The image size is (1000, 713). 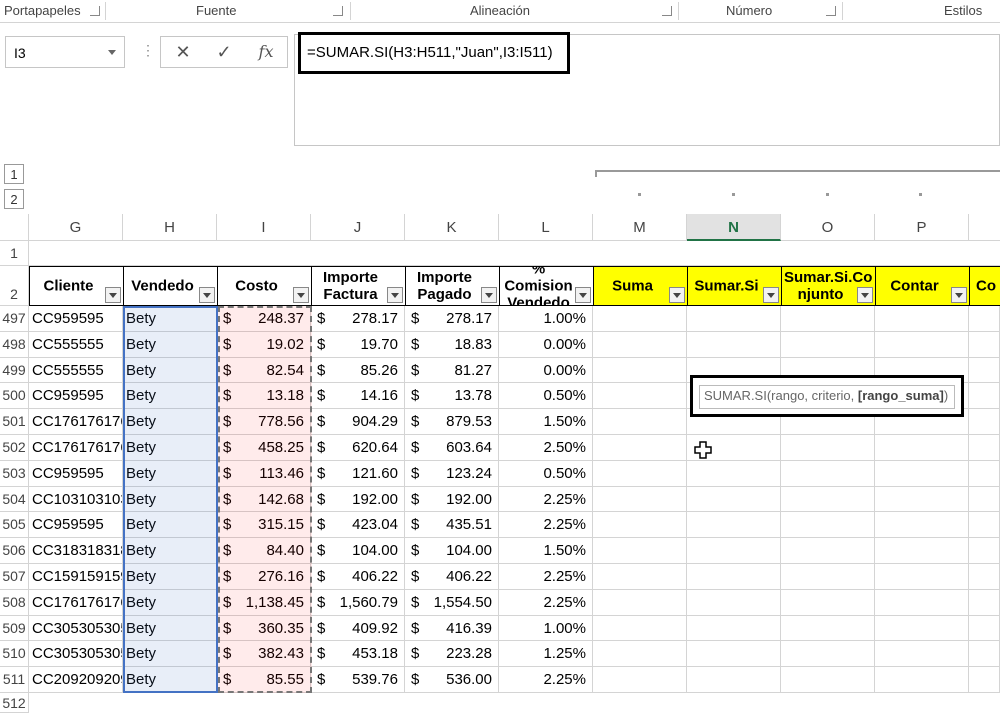 What do you see at coordinates (546, 551) in the screenshot?
I see `cell-comision: 1.50%` at bounding box center [546, 551].